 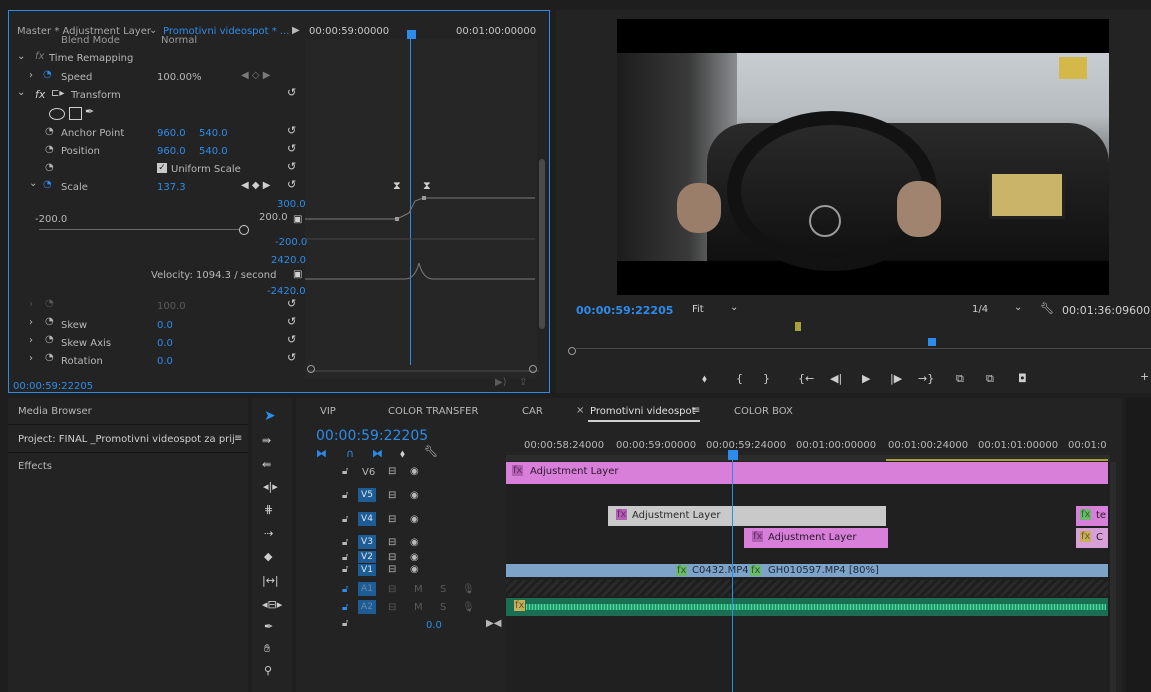 What do you see at coordinates (501, 382) in the screenshot?
I see `play-only-audio-icon: ▶⟩` at bounding box center [501, 382].